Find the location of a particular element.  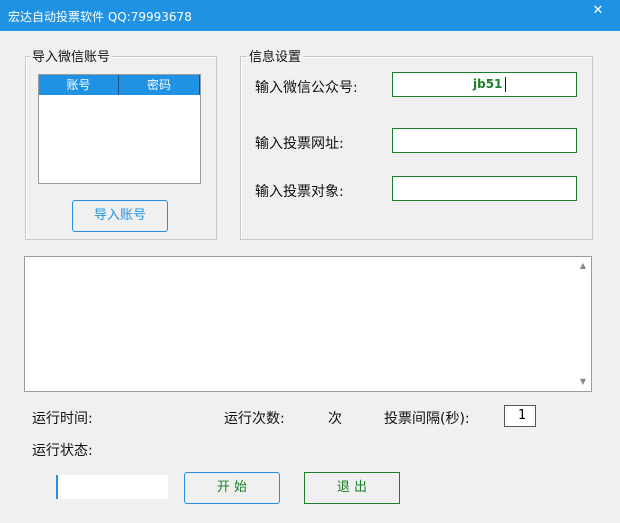

account-list-header: 账号 密码 is located at coordinates (119, 85).